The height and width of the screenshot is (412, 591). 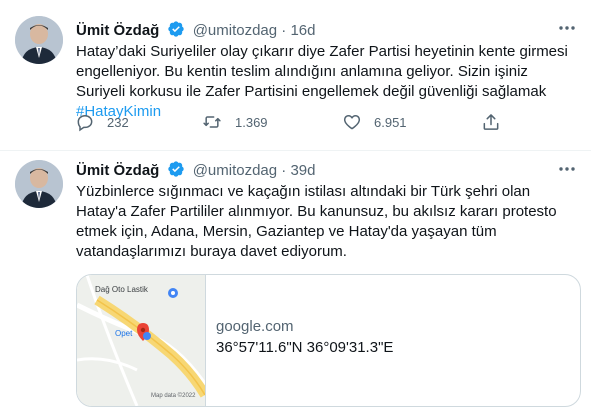 What do you see at coordinates (390, 122) in the screenshot?
I see `like-count: 6.951` at bounding box center [390, 122].